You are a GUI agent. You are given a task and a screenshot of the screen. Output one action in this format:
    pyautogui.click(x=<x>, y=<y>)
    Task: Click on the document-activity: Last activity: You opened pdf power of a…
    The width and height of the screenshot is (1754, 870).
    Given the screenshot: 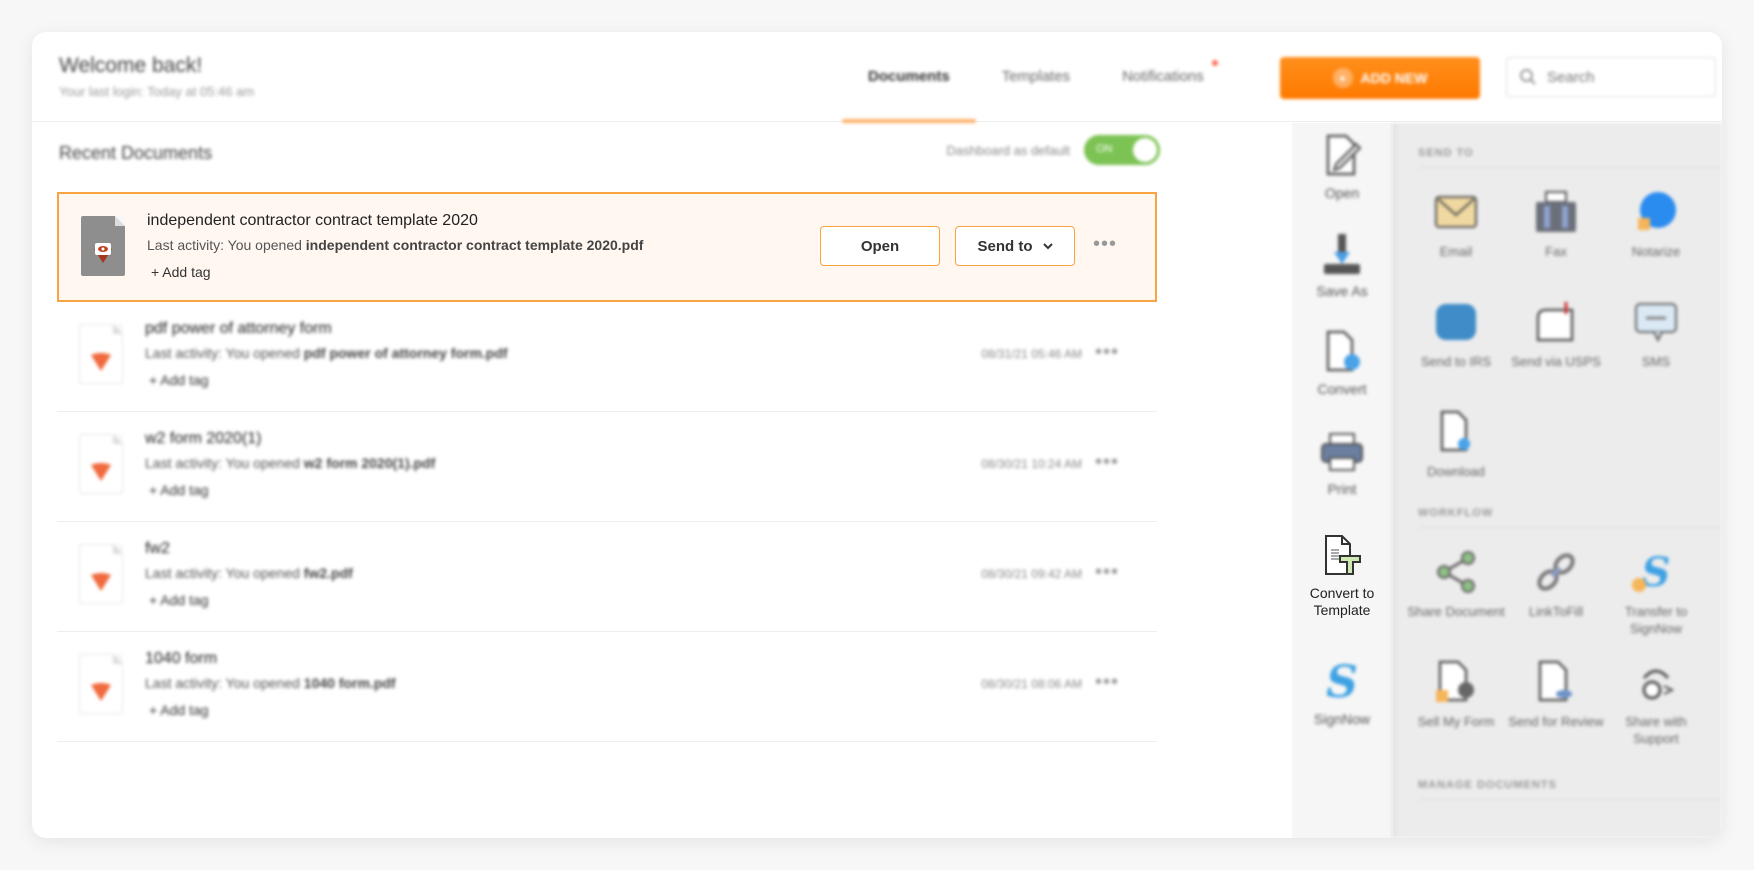 What is the action you would take?
    pyautogui.click(x=326, y=353)
    